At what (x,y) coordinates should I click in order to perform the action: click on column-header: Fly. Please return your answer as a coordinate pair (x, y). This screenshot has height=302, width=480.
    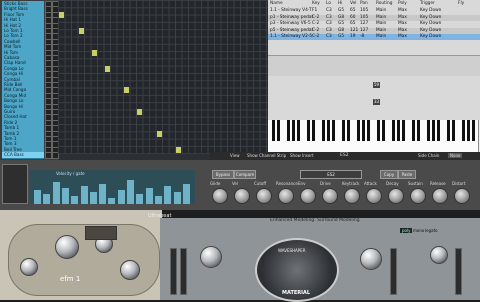
    Looking at the image, I should click on (461, 3).